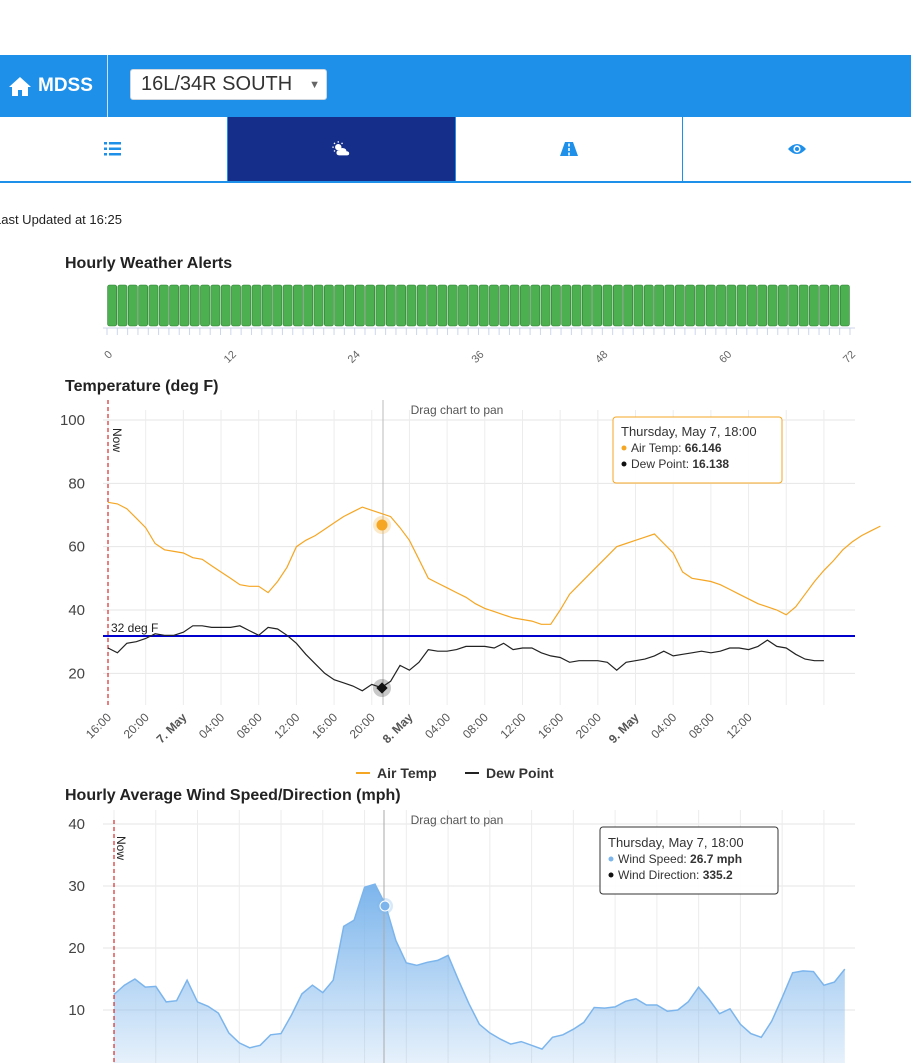 The height and width of the screenshot is (1063, 911). I want to click on wind-speed-tooltip-label: Wind Speed:, so click(654, 859).